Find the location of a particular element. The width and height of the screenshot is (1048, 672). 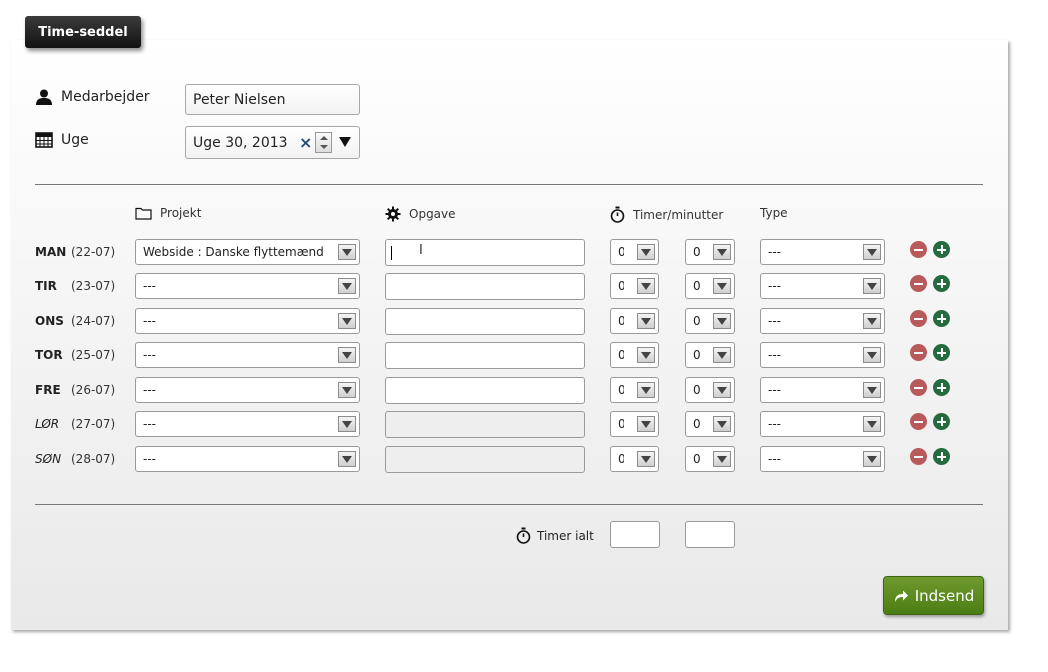

tab-time-seddel: Time-seddel is located at coordinates (83, 32).